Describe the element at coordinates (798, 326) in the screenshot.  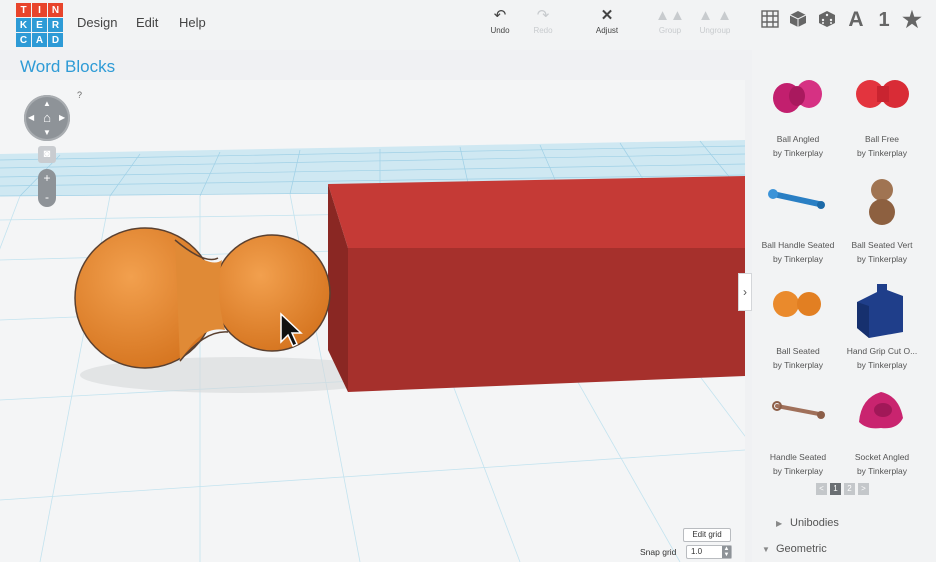
I see `part-ball-seated: Ball Seated by Tinkerplay` at that location.